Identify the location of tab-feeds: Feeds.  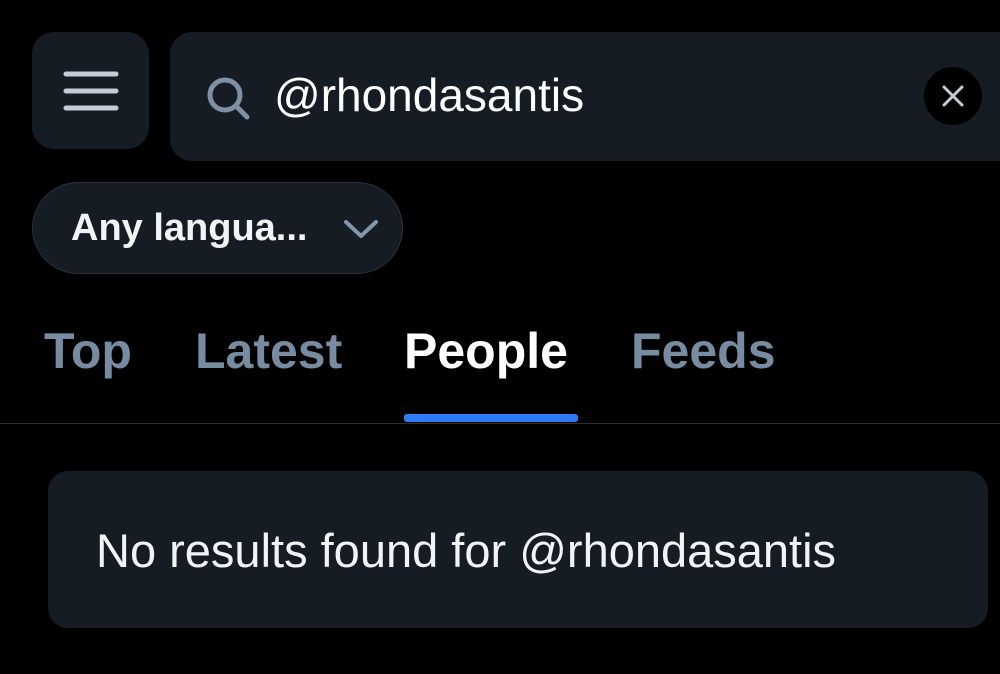
(703, 351).